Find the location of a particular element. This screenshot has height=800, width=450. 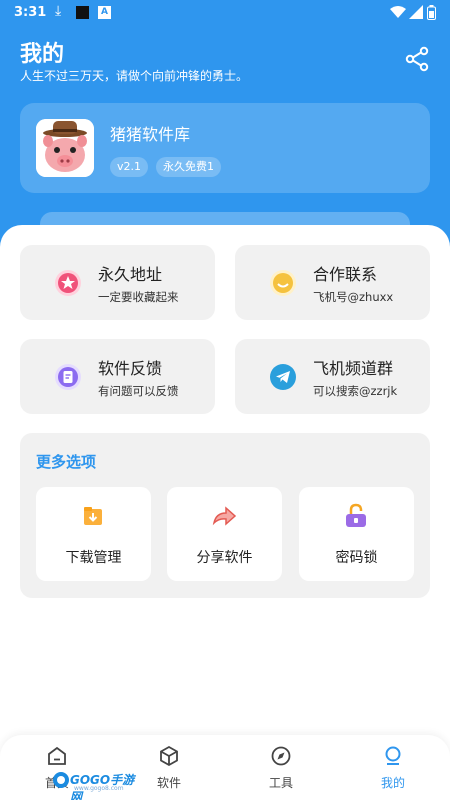

tab-label: 我的 is located at coordinates (392, 783).